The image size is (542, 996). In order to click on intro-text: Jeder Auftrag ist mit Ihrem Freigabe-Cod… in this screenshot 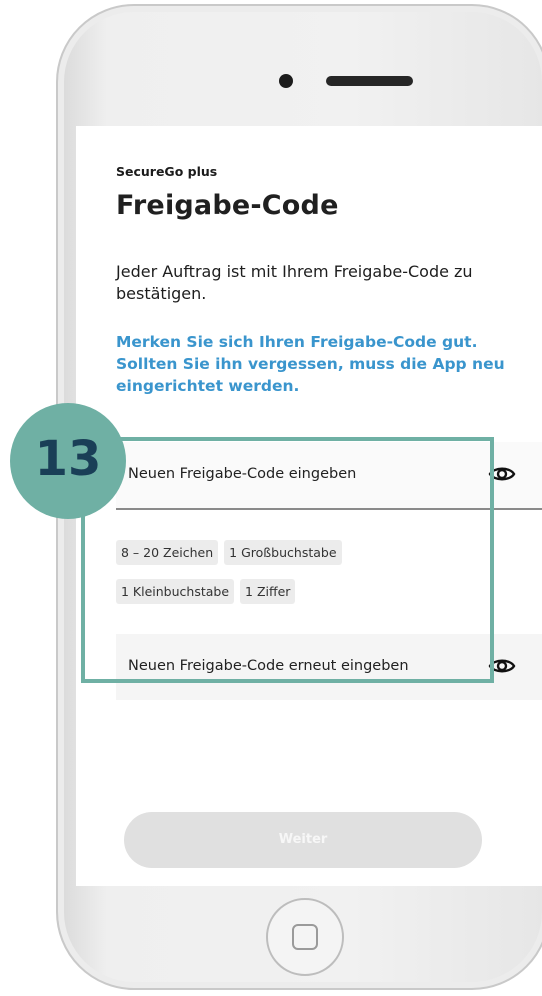, I will do `click(294, 282)`.